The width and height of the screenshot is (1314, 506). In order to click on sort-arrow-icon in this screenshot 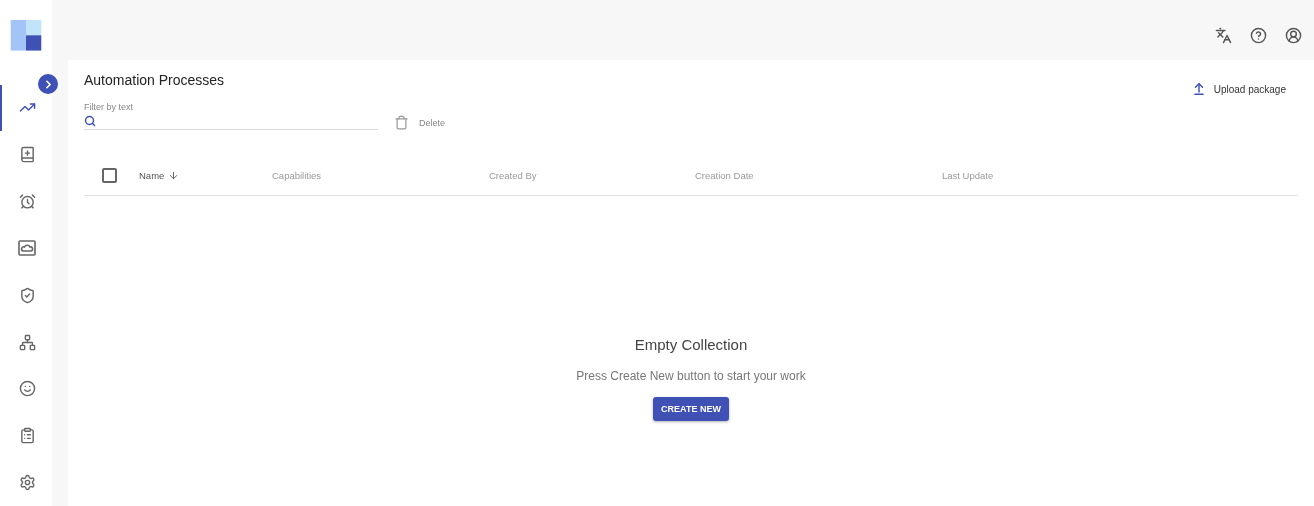, I will do `click(174, 175)`.